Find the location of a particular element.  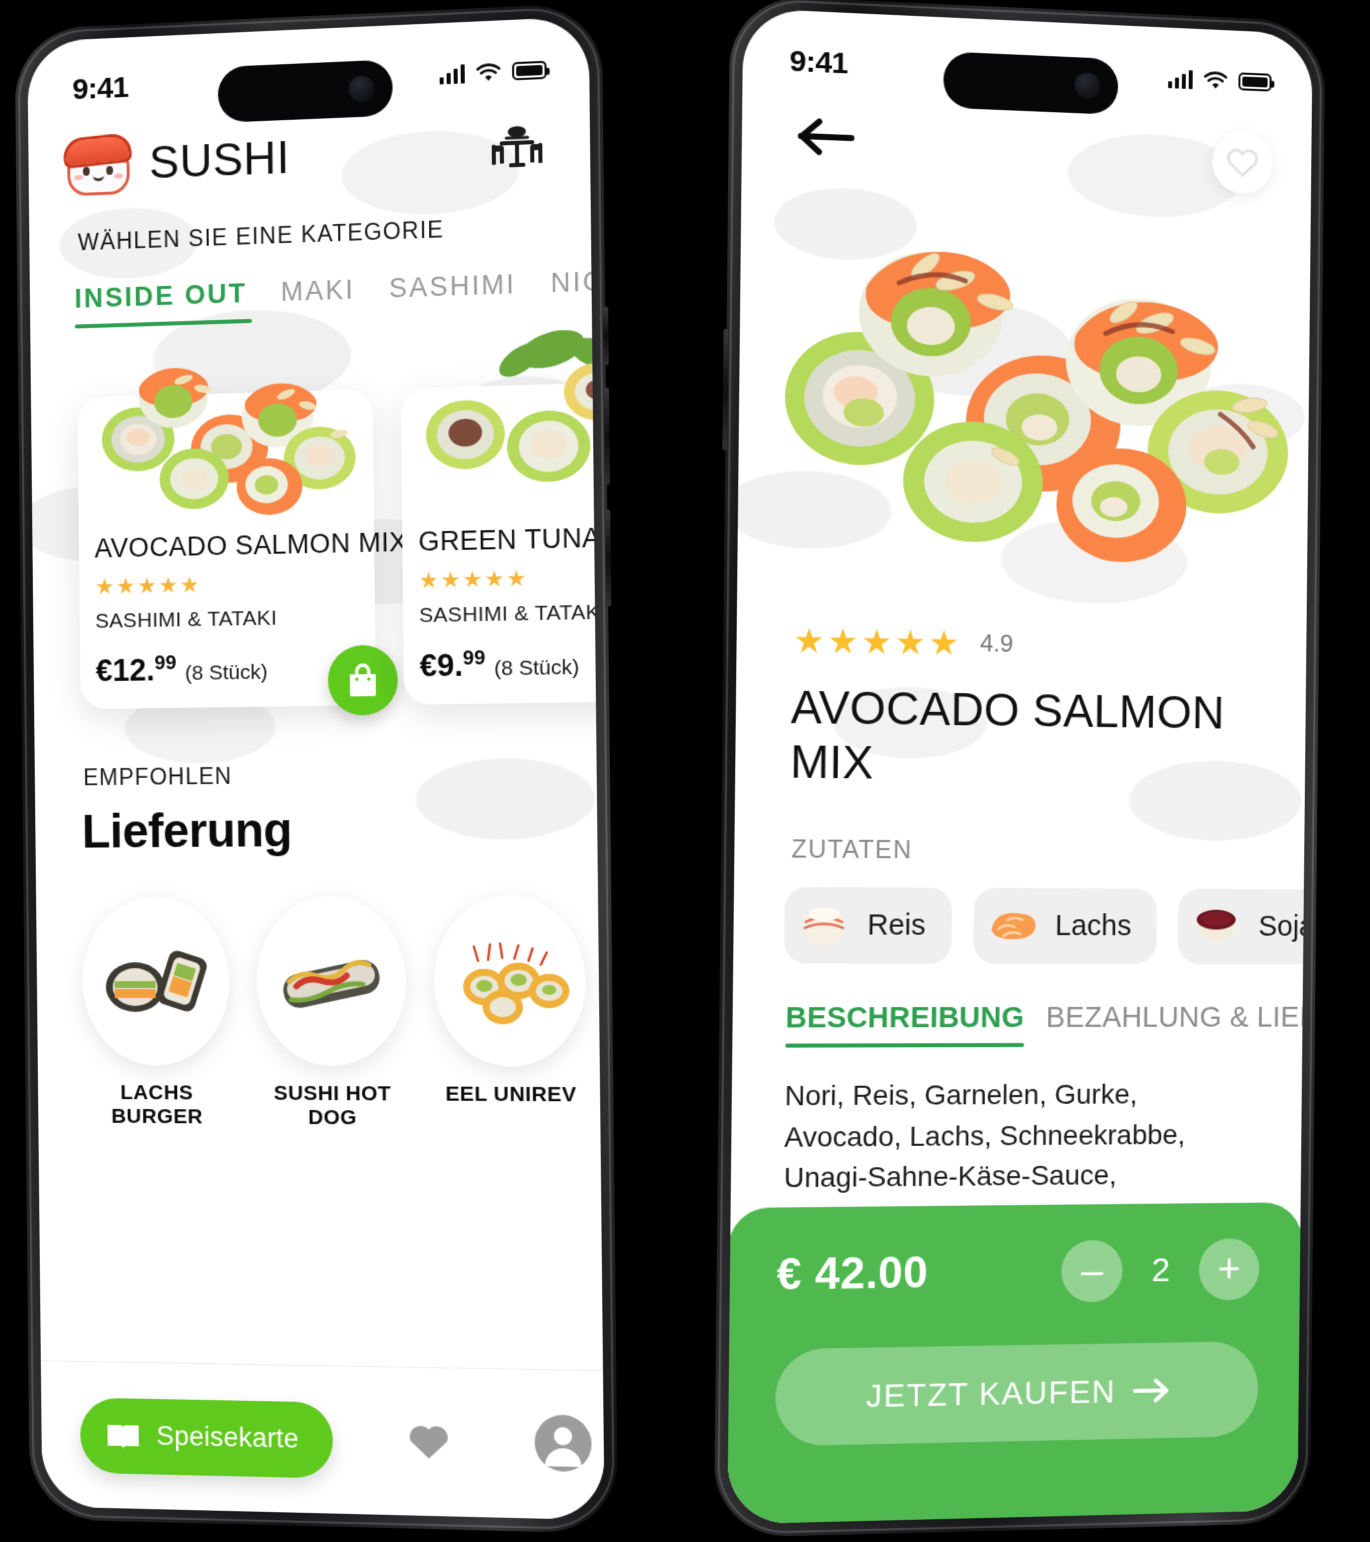

rating-row: ★★★★★ 4.9 is located at coordinates (1021, 638).